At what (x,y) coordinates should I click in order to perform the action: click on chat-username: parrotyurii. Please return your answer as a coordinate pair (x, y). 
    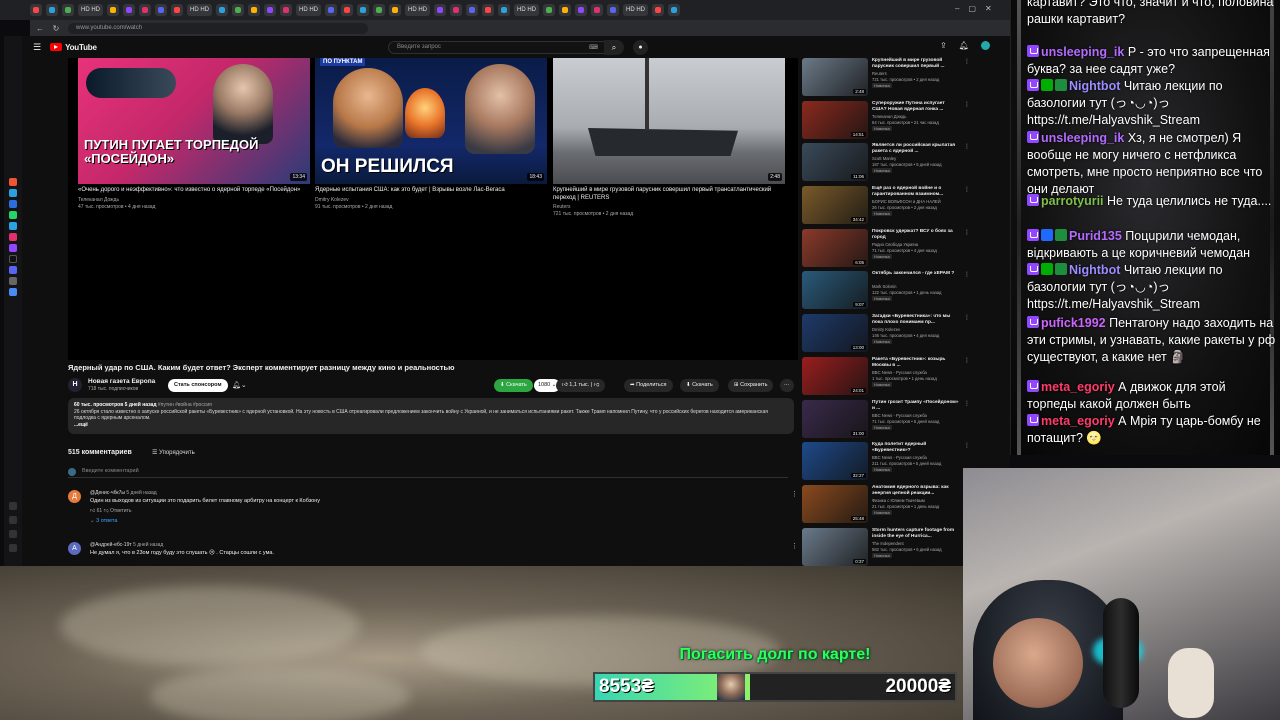
    Looking at the image, I should click on (1072, 201).